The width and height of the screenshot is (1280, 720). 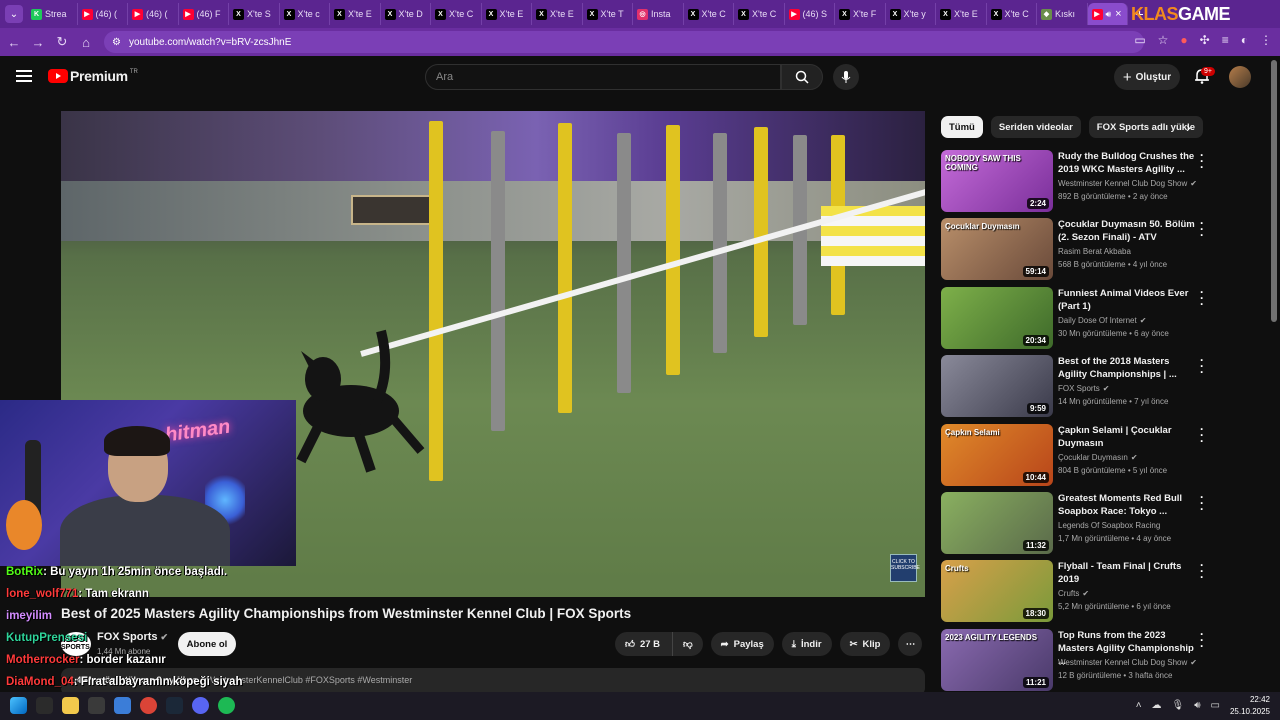 What do you see at coordinates (846, 77) in the screenshot?
I see `voice-search-button` at bounding box center [846, 77].